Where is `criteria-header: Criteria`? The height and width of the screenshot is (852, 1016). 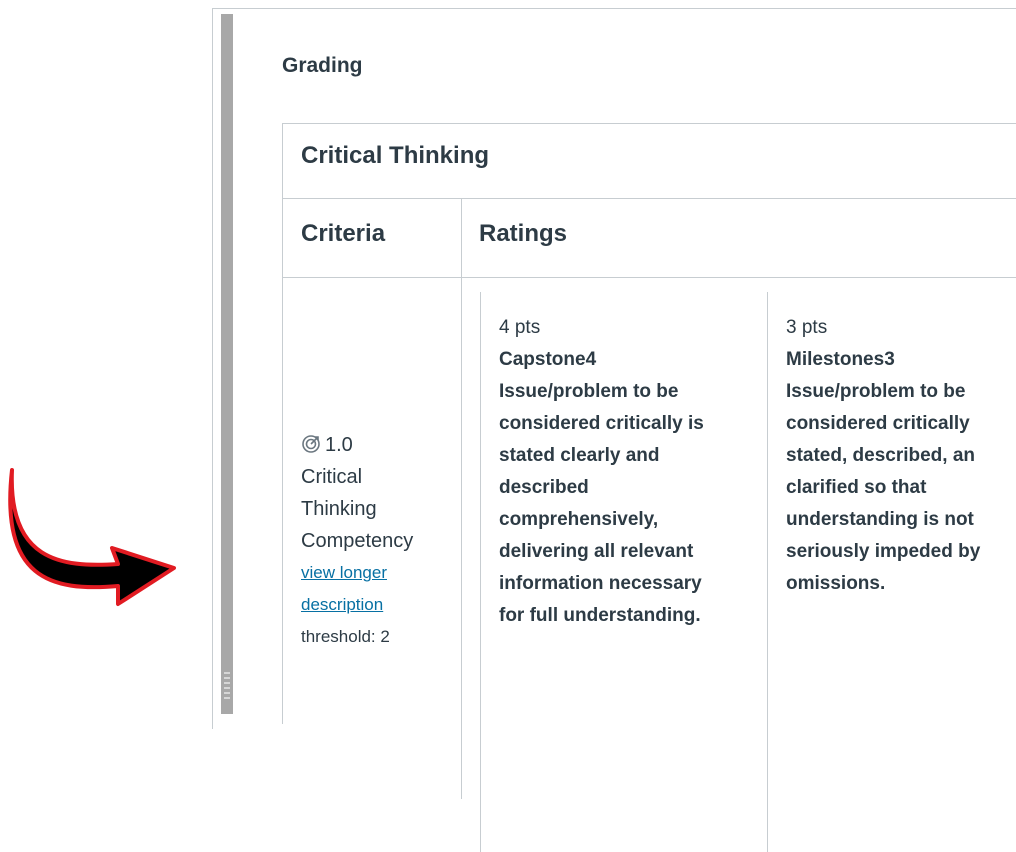 criteria-header: Criteria is located at coordinates (343, 233).